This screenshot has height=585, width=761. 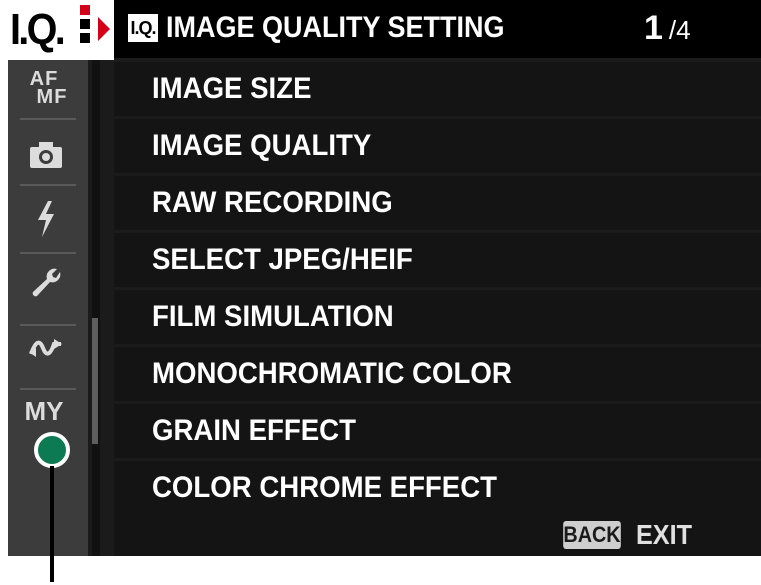 What do you see at coordinates (679, 30) in the screenshot?
I see `page-total: /4` at bounding box center [679, 30].